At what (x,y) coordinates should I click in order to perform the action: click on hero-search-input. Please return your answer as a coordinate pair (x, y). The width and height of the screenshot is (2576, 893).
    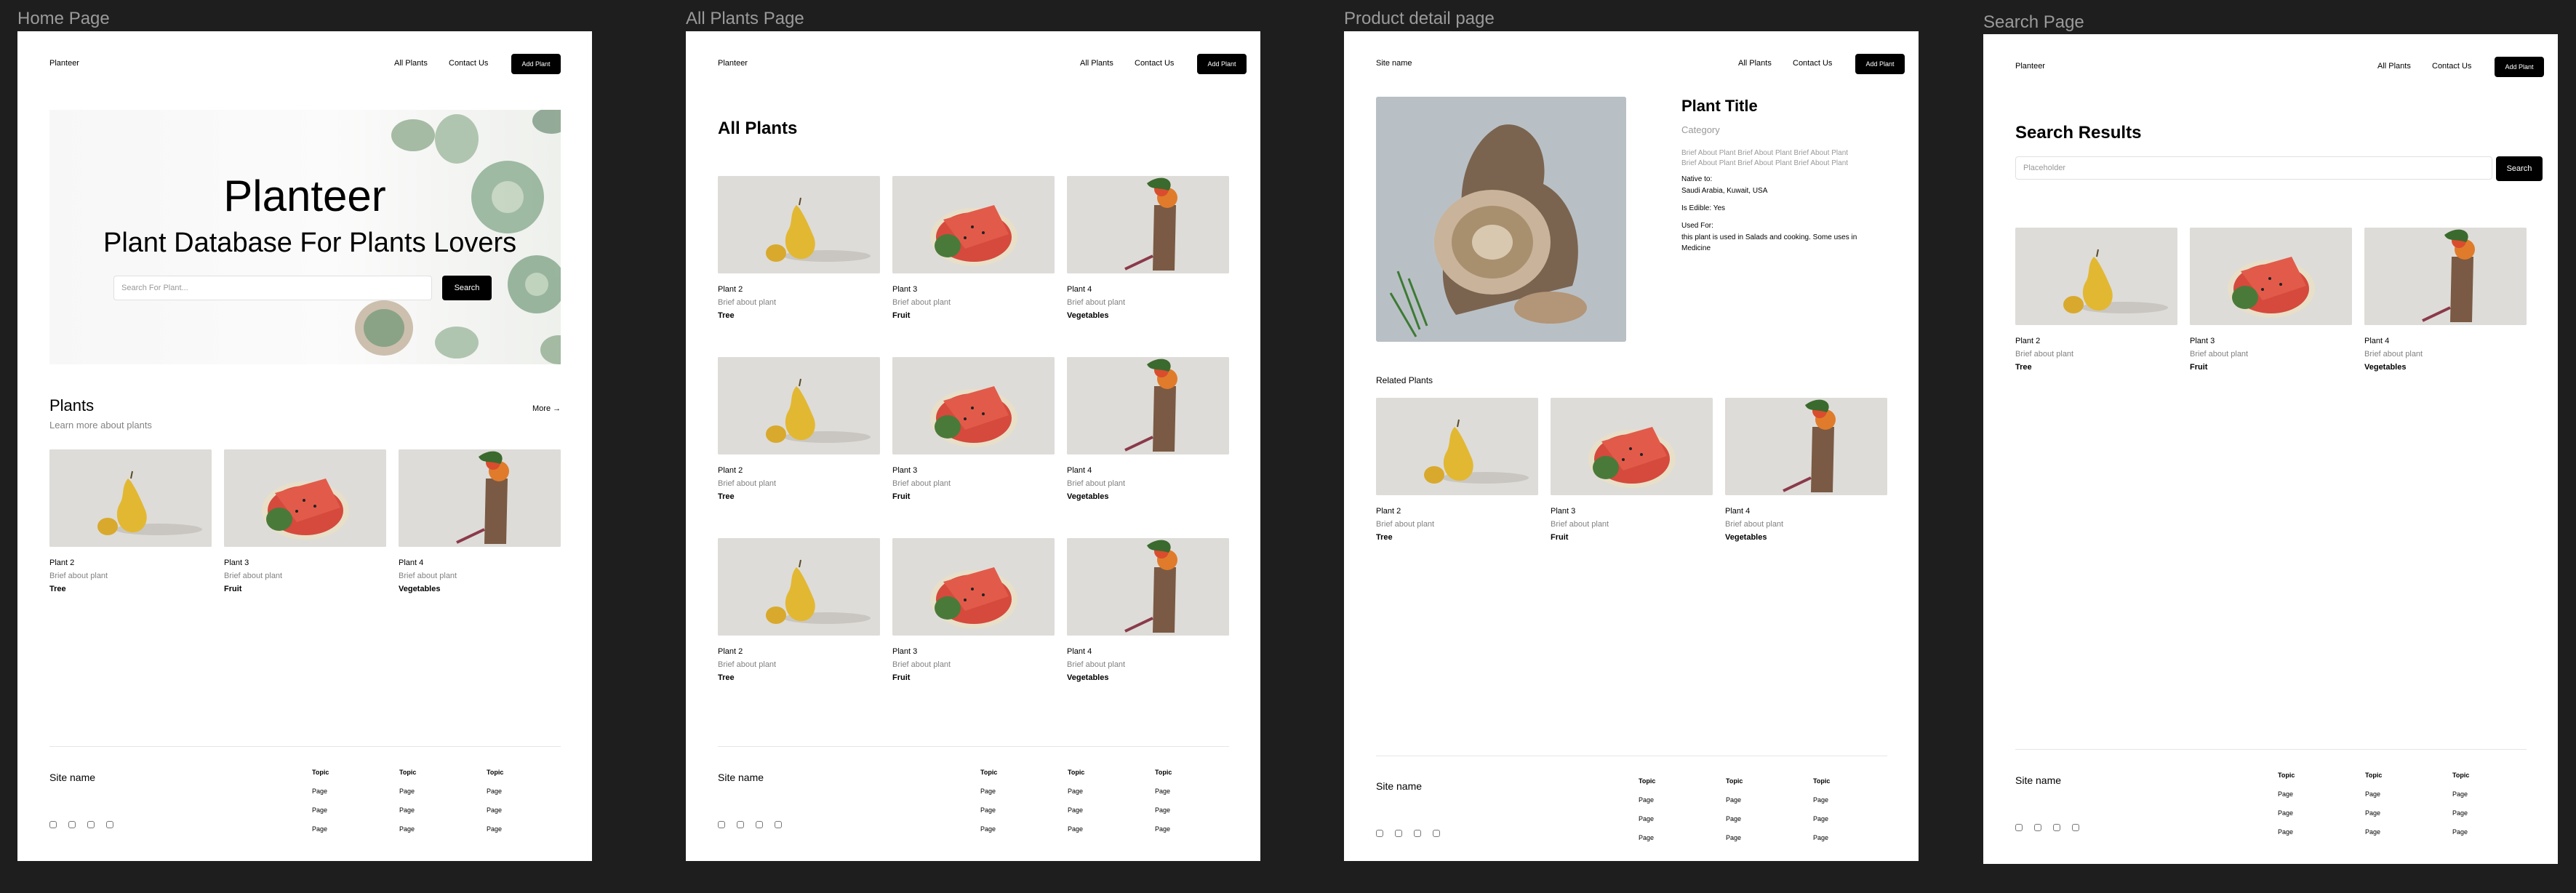
    Looking at the image, I should click on (272, 288).